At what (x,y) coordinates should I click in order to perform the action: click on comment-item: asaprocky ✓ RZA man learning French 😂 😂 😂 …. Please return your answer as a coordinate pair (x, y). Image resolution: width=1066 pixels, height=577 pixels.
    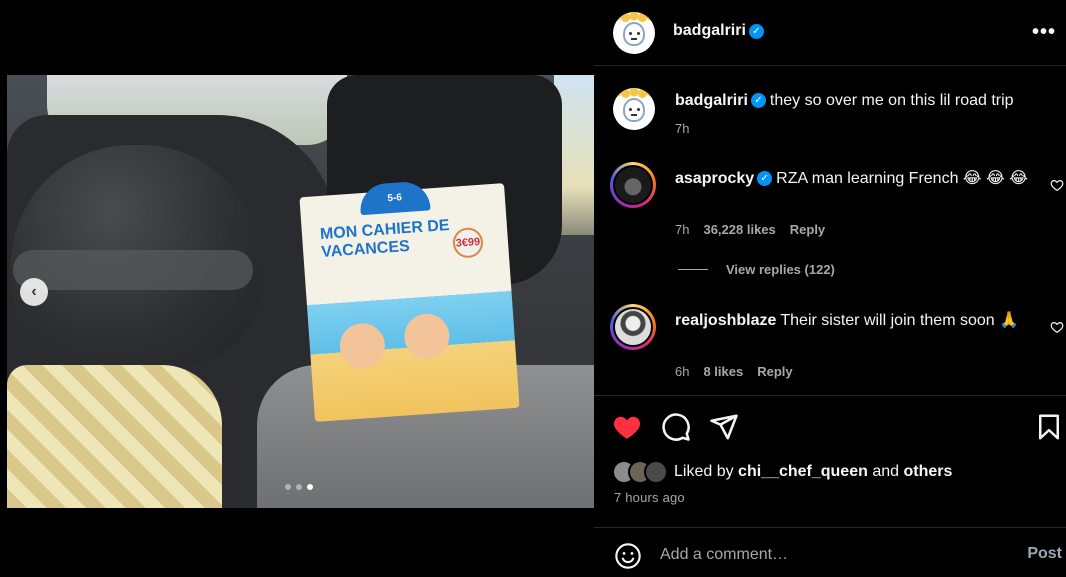
    Looking at the image, I should click on (838, 202).